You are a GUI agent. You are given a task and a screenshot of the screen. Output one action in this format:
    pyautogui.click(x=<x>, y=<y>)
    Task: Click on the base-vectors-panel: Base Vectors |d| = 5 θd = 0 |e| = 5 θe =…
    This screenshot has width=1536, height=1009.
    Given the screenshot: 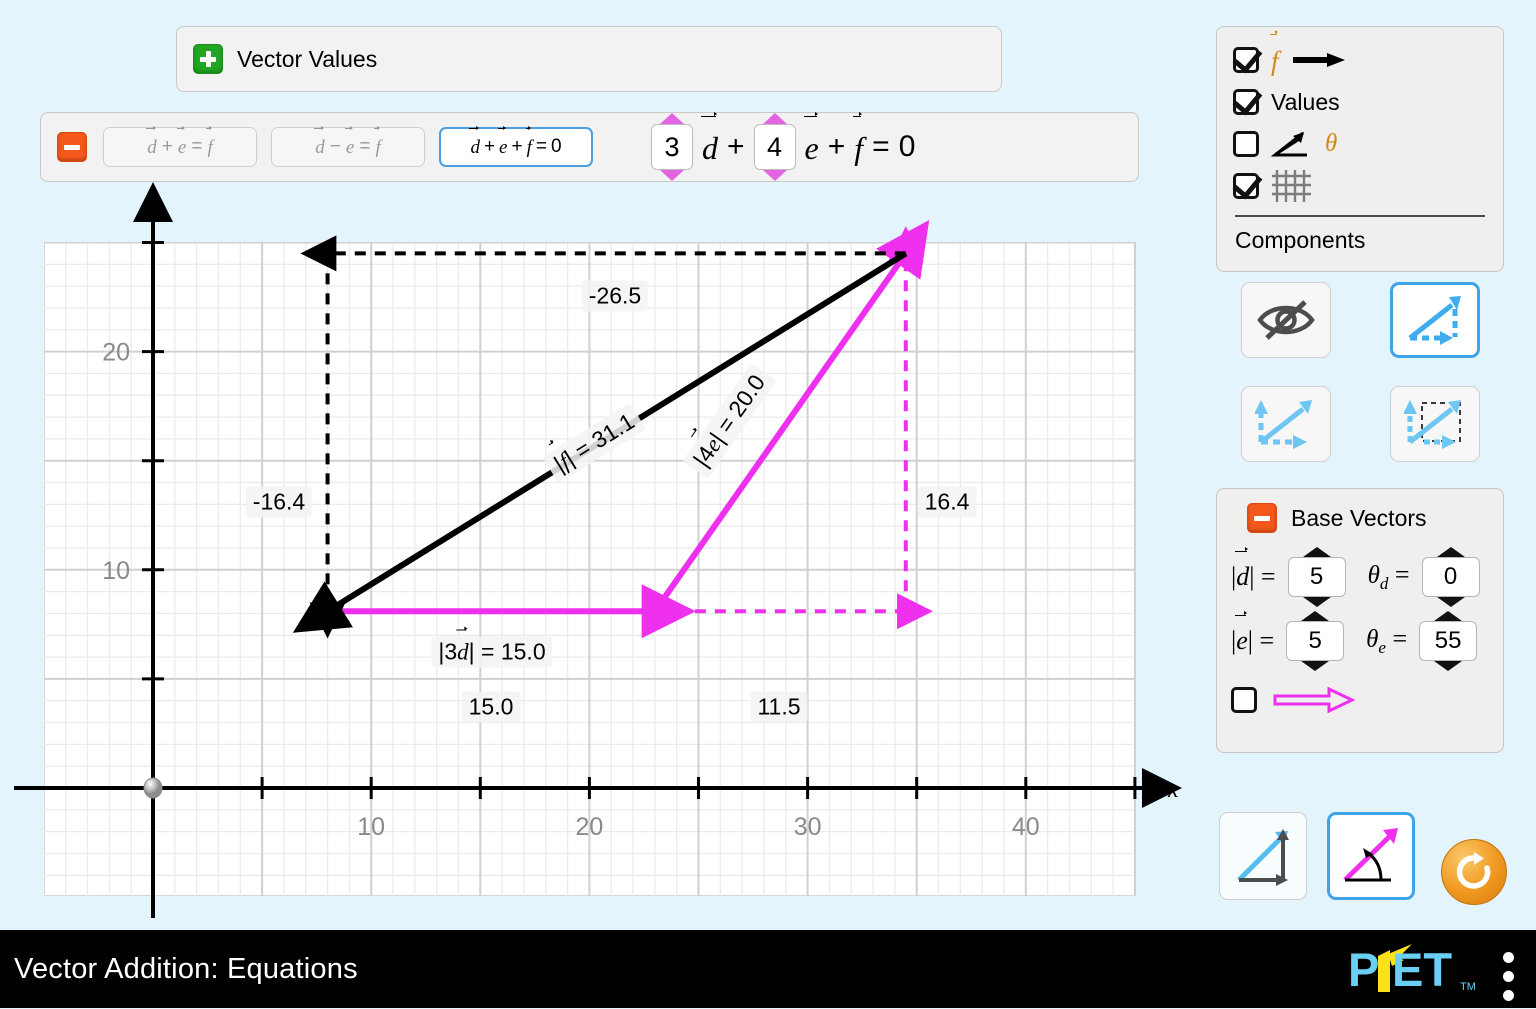 What is the action you would take?
    pyautogui.click(x=1360, y=620)
    